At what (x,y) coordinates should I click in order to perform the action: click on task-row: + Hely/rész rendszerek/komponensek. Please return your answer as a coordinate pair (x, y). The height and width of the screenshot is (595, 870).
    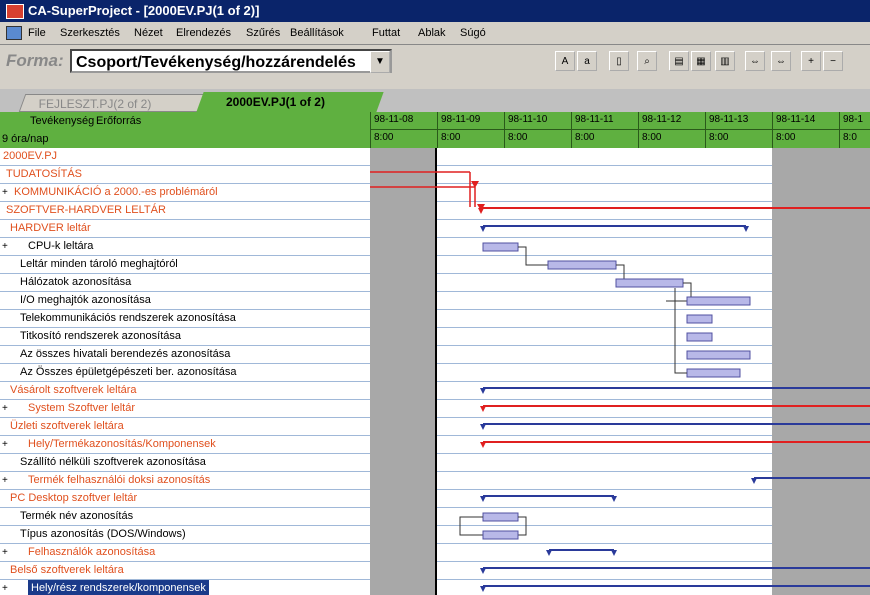
    Looking at the image, I should click on (185, 587).